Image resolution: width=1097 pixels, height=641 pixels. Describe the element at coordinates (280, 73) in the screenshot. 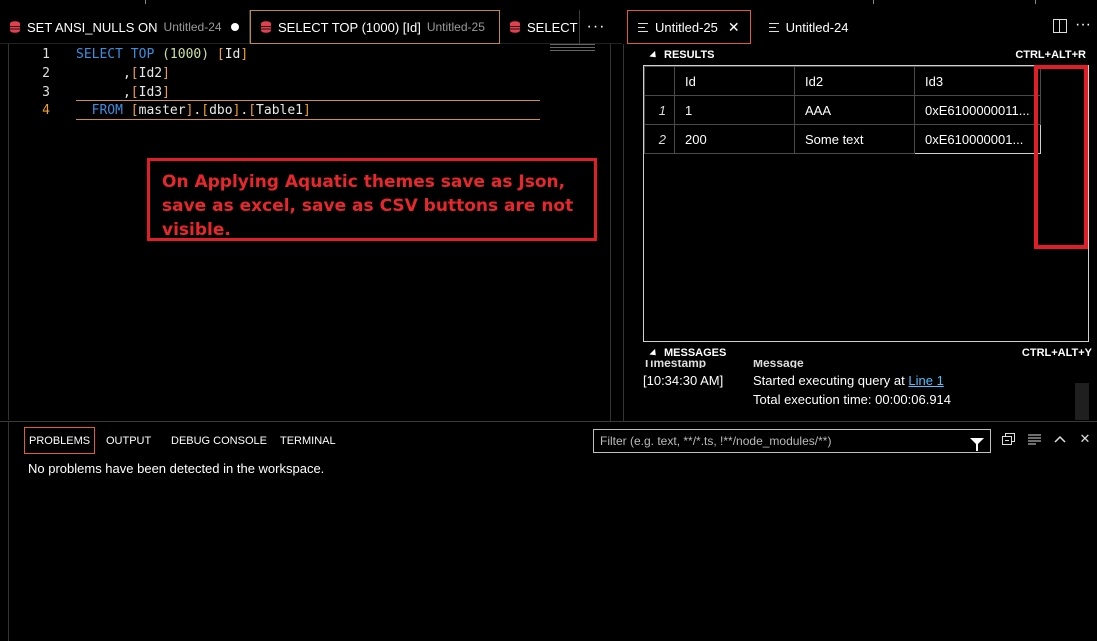

I see `code-line: 2 ,[Id2]` at that location.